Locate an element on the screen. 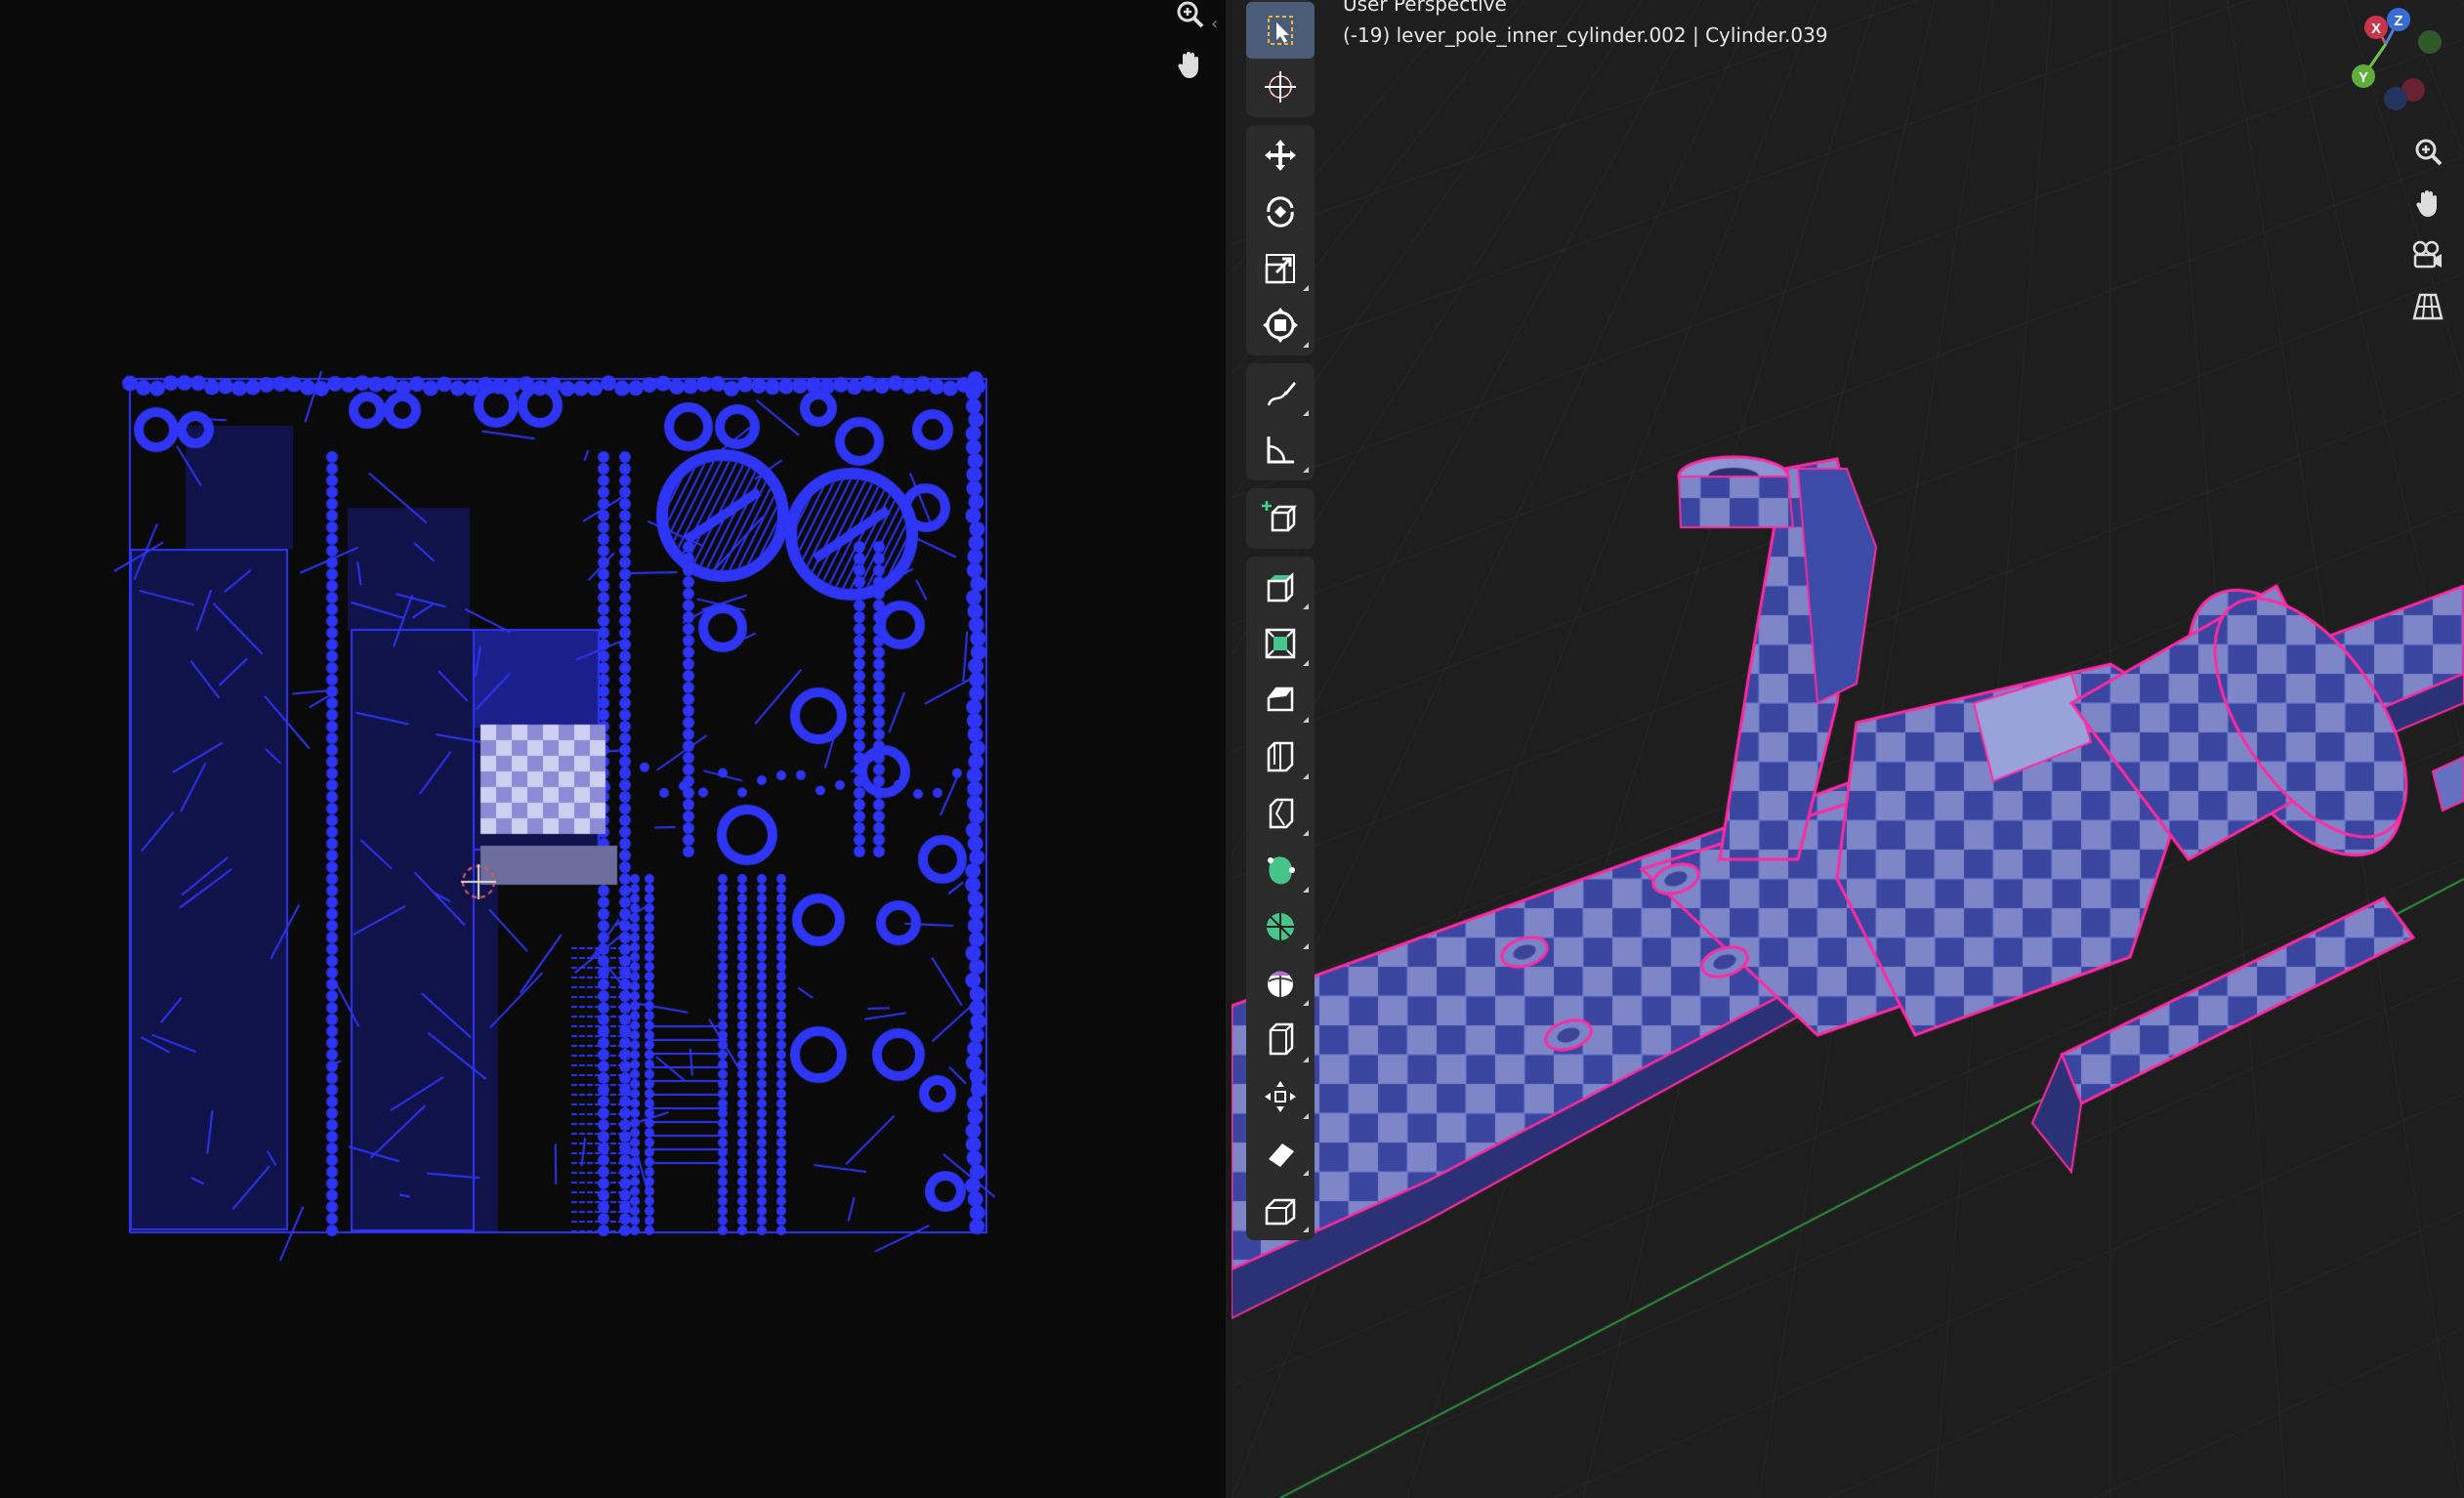 This screenshot has width=2464, height=1498. shear-icon is located at coordinates (1281, 1155).